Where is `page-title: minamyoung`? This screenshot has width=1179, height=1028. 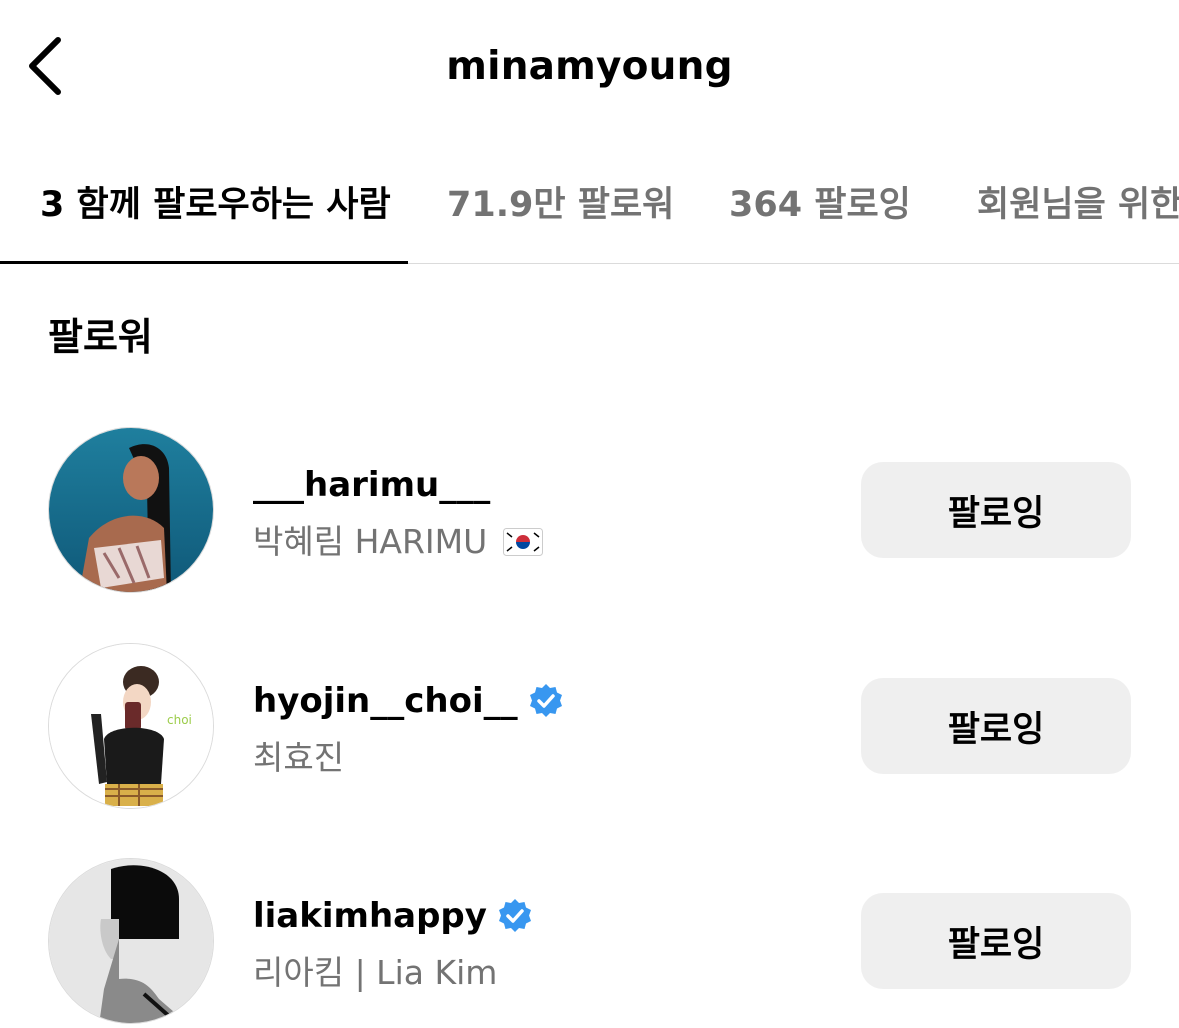 page-title: minamyoung is located at coordinates (589, 66).